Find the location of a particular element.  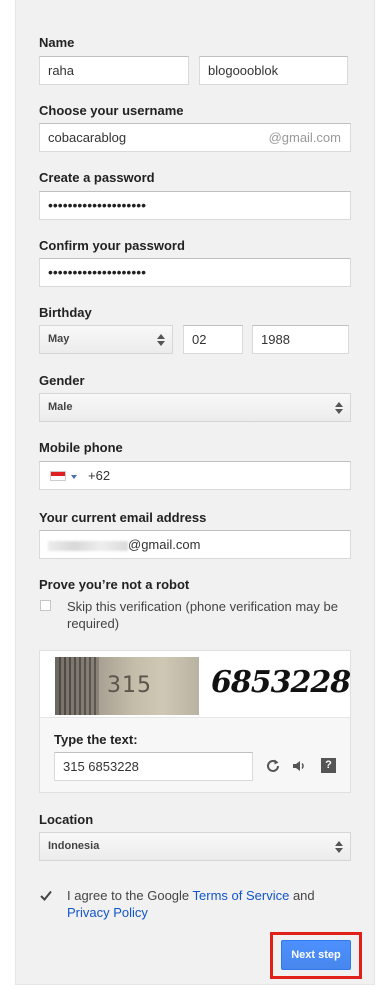

captcha-box: 315 6853228 Type the text: 315 6853228 ? is located at coordinates (195, 721).